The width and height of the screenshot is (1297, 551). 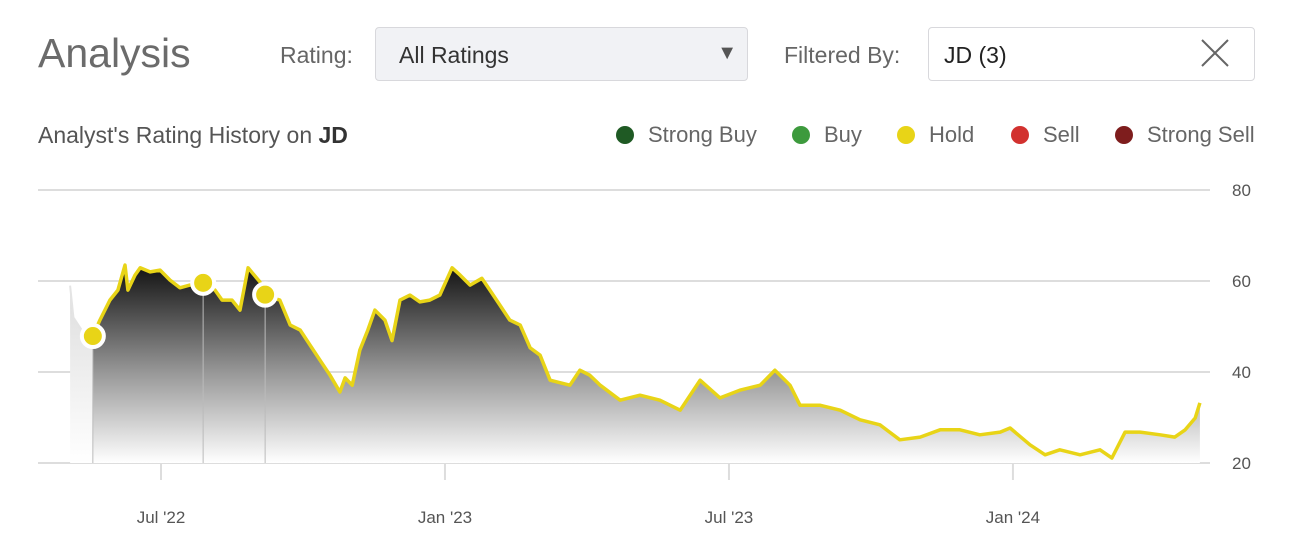 I want to click on y-tick-label: 80, so click(x=1241, y=190).